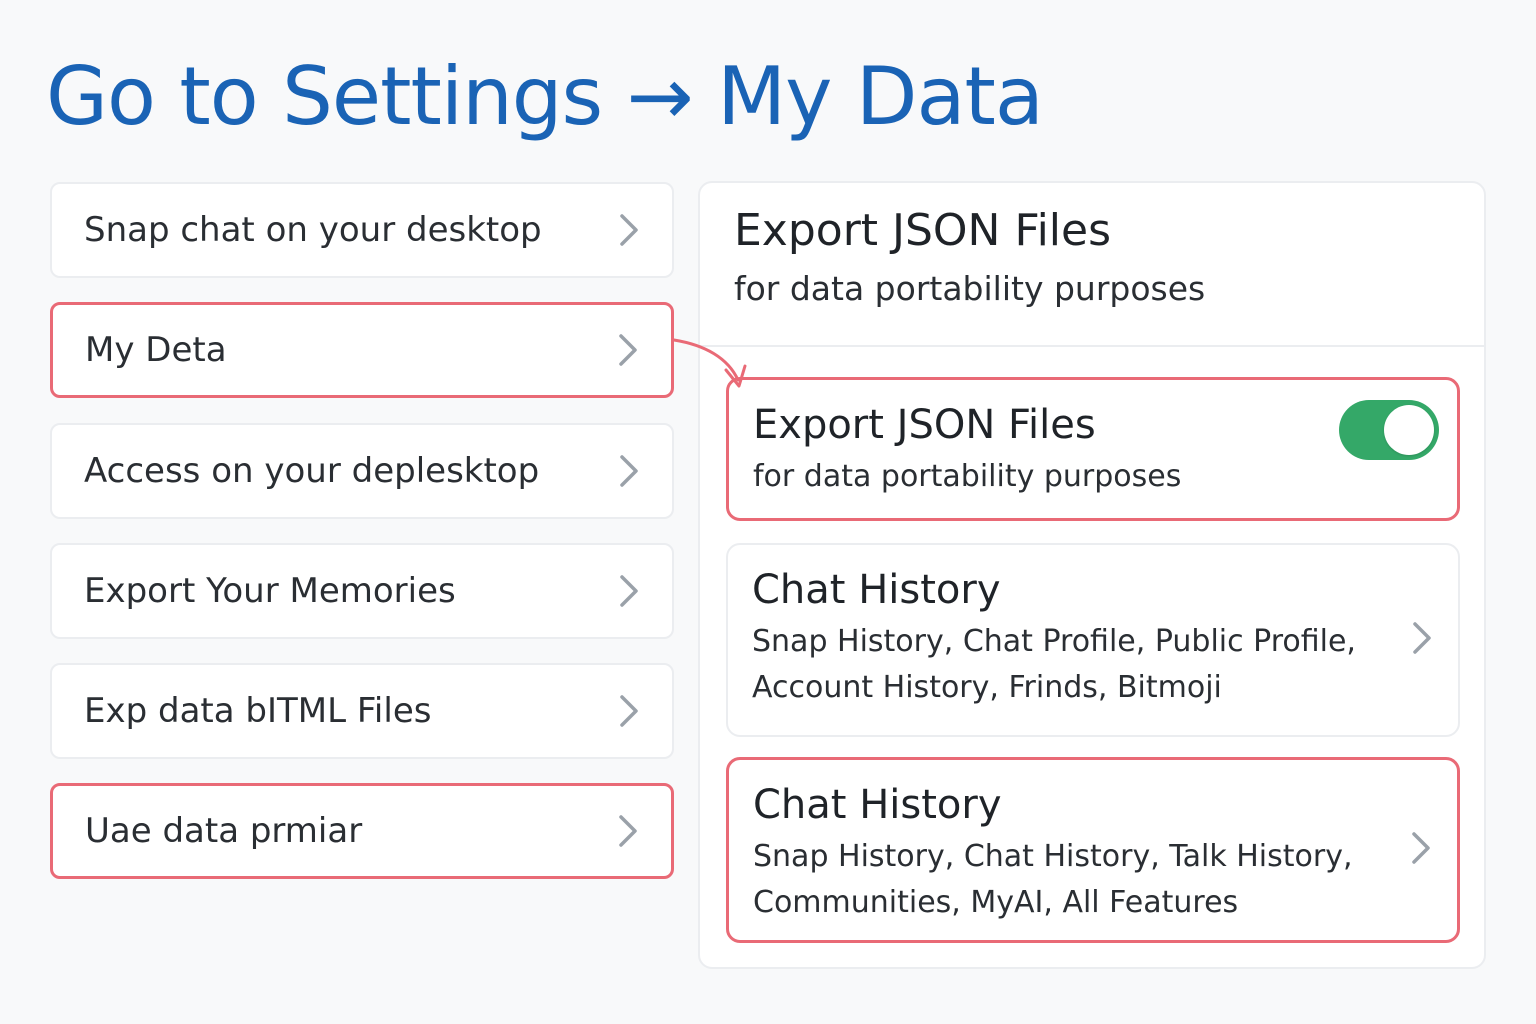  I want to click on menu-item-label: Uae data prmiar, so click(224, 831).